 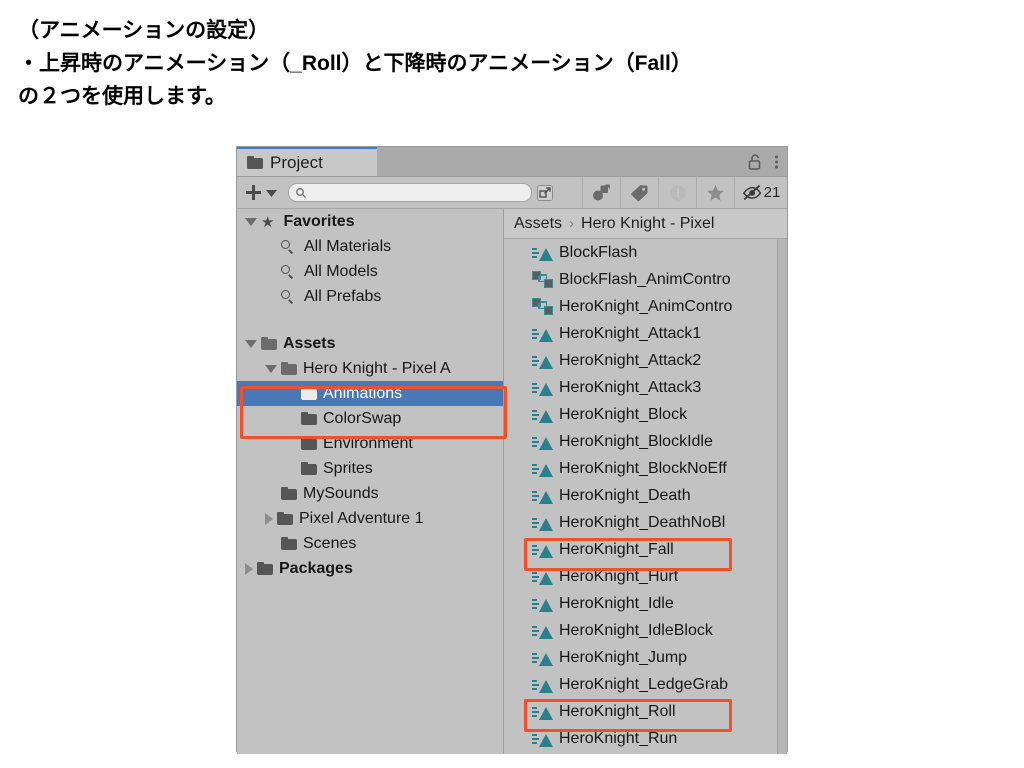 I want to click on filter-by-label-button, so click(x=639, y=192).